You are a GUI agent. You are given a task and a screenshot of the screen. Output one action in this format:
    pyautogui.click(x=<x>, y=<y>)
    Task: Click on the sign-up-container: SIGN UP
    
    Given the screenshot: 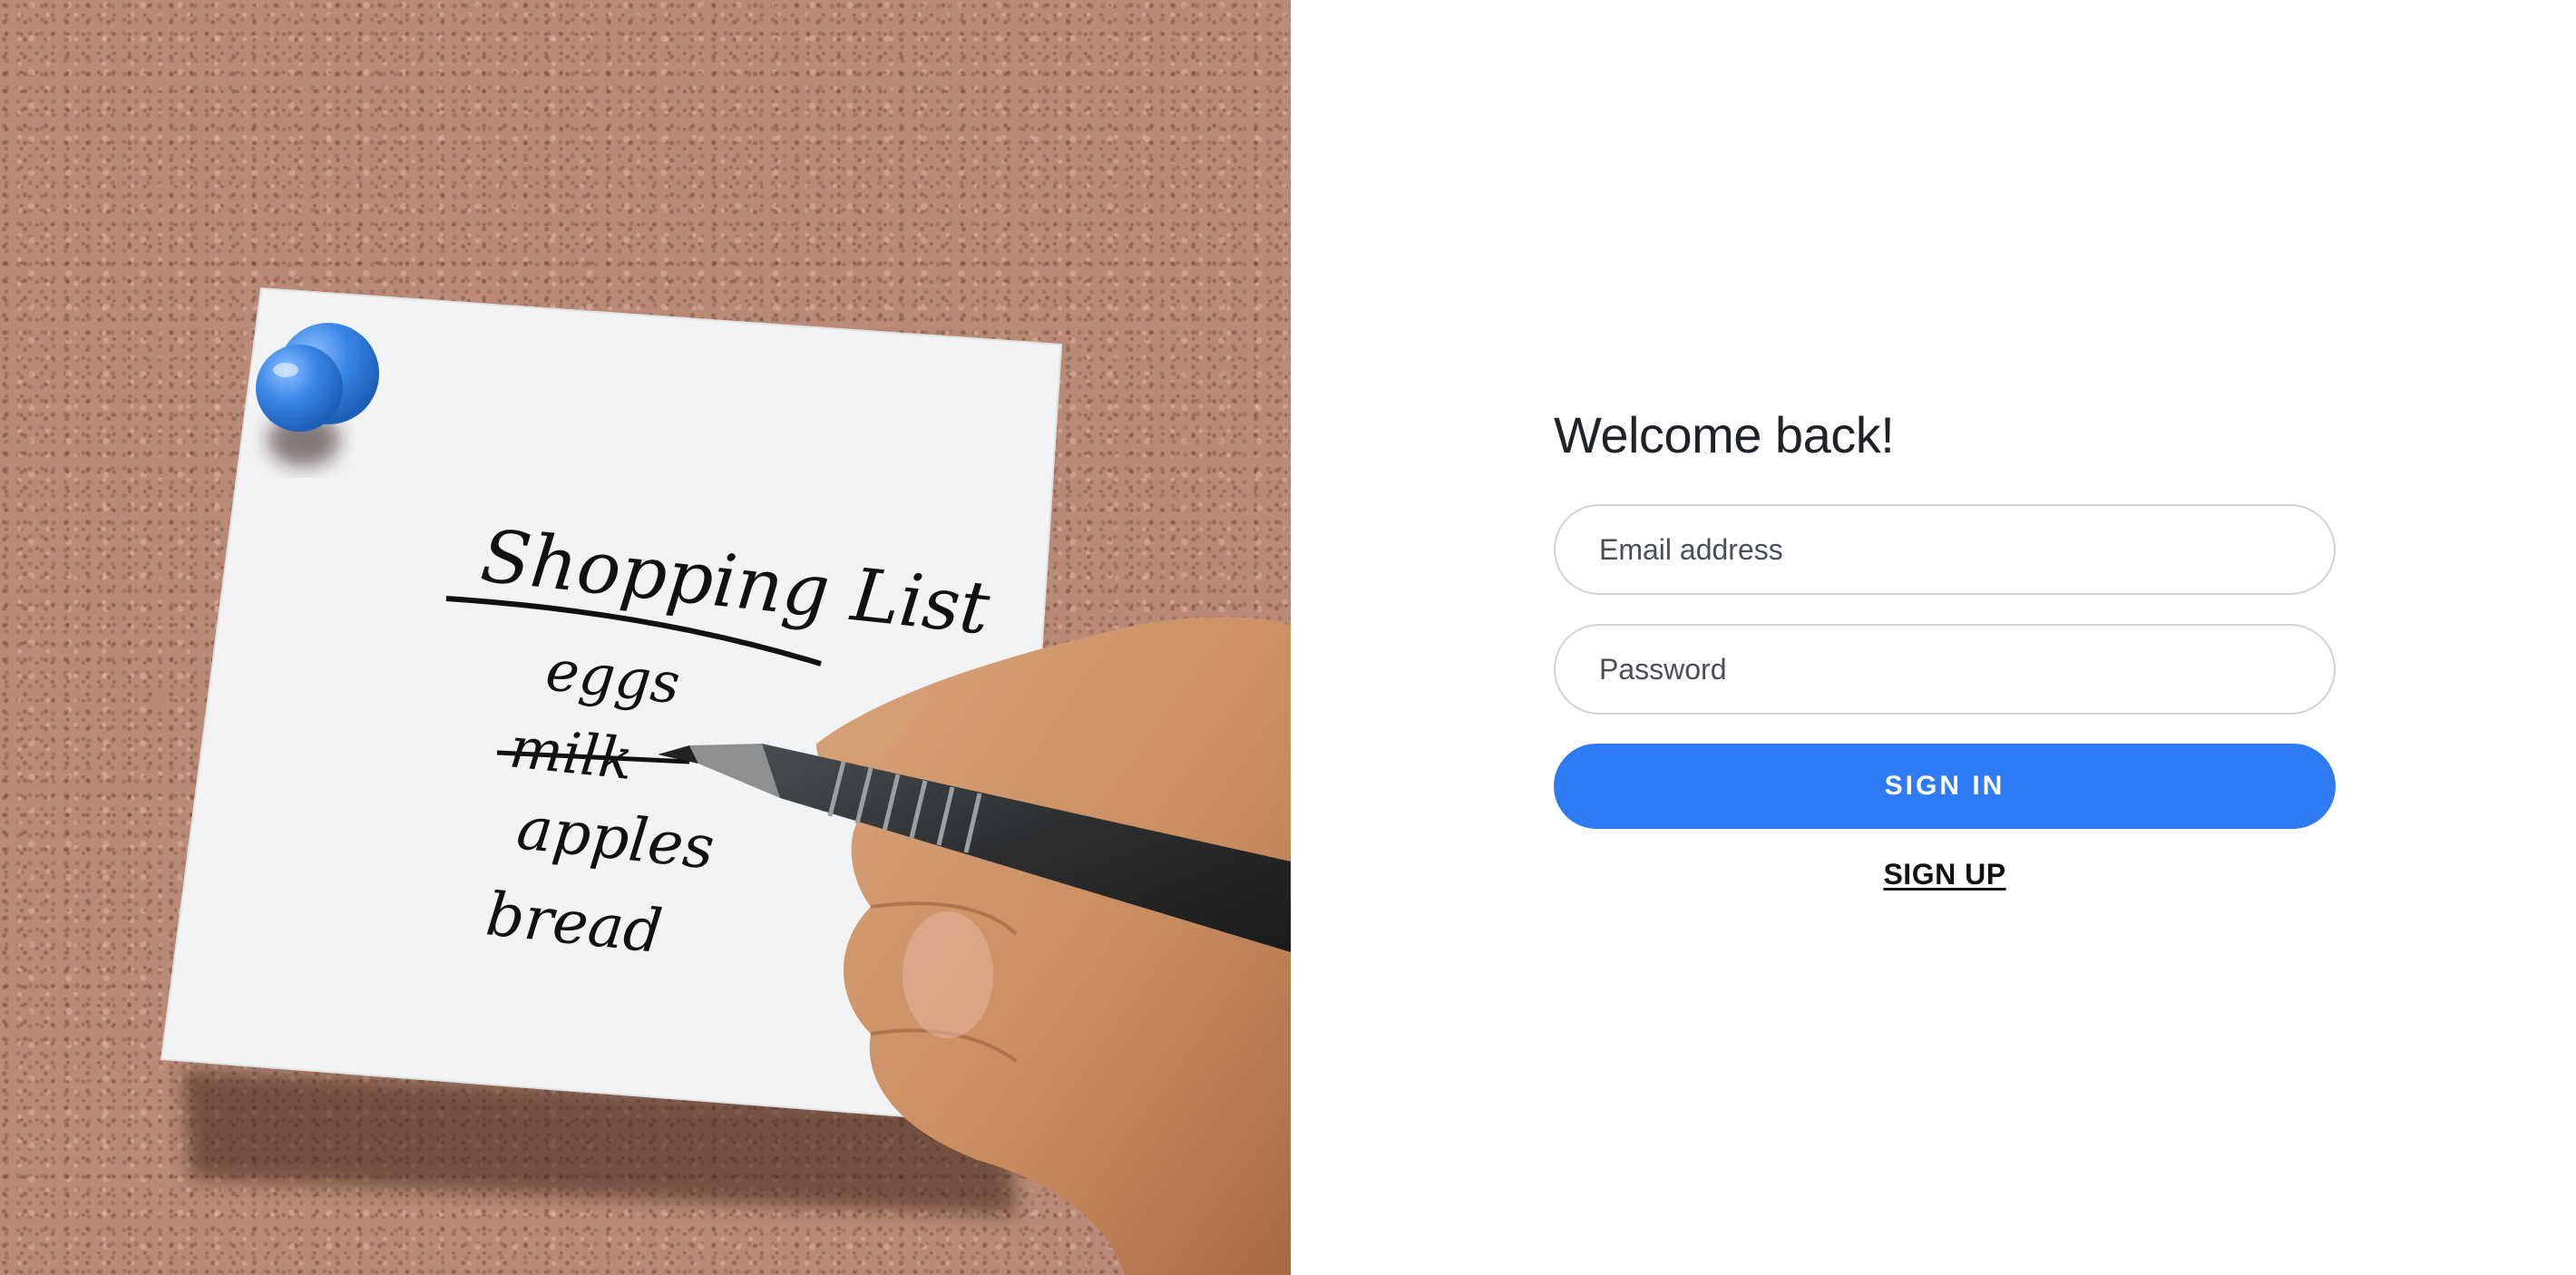 What is the action you would take?
    pyautogui.click(x=1945, y=874)
    